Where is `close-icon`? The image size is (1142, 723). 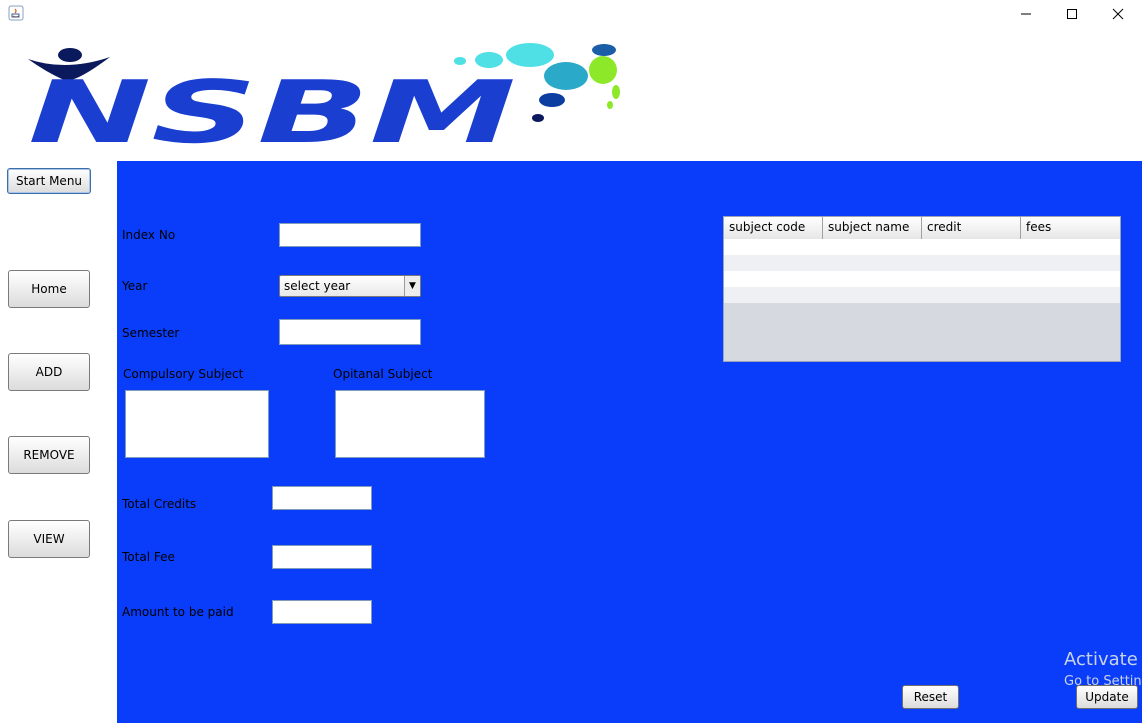
close-icon is located at coordinates (1118, 14).